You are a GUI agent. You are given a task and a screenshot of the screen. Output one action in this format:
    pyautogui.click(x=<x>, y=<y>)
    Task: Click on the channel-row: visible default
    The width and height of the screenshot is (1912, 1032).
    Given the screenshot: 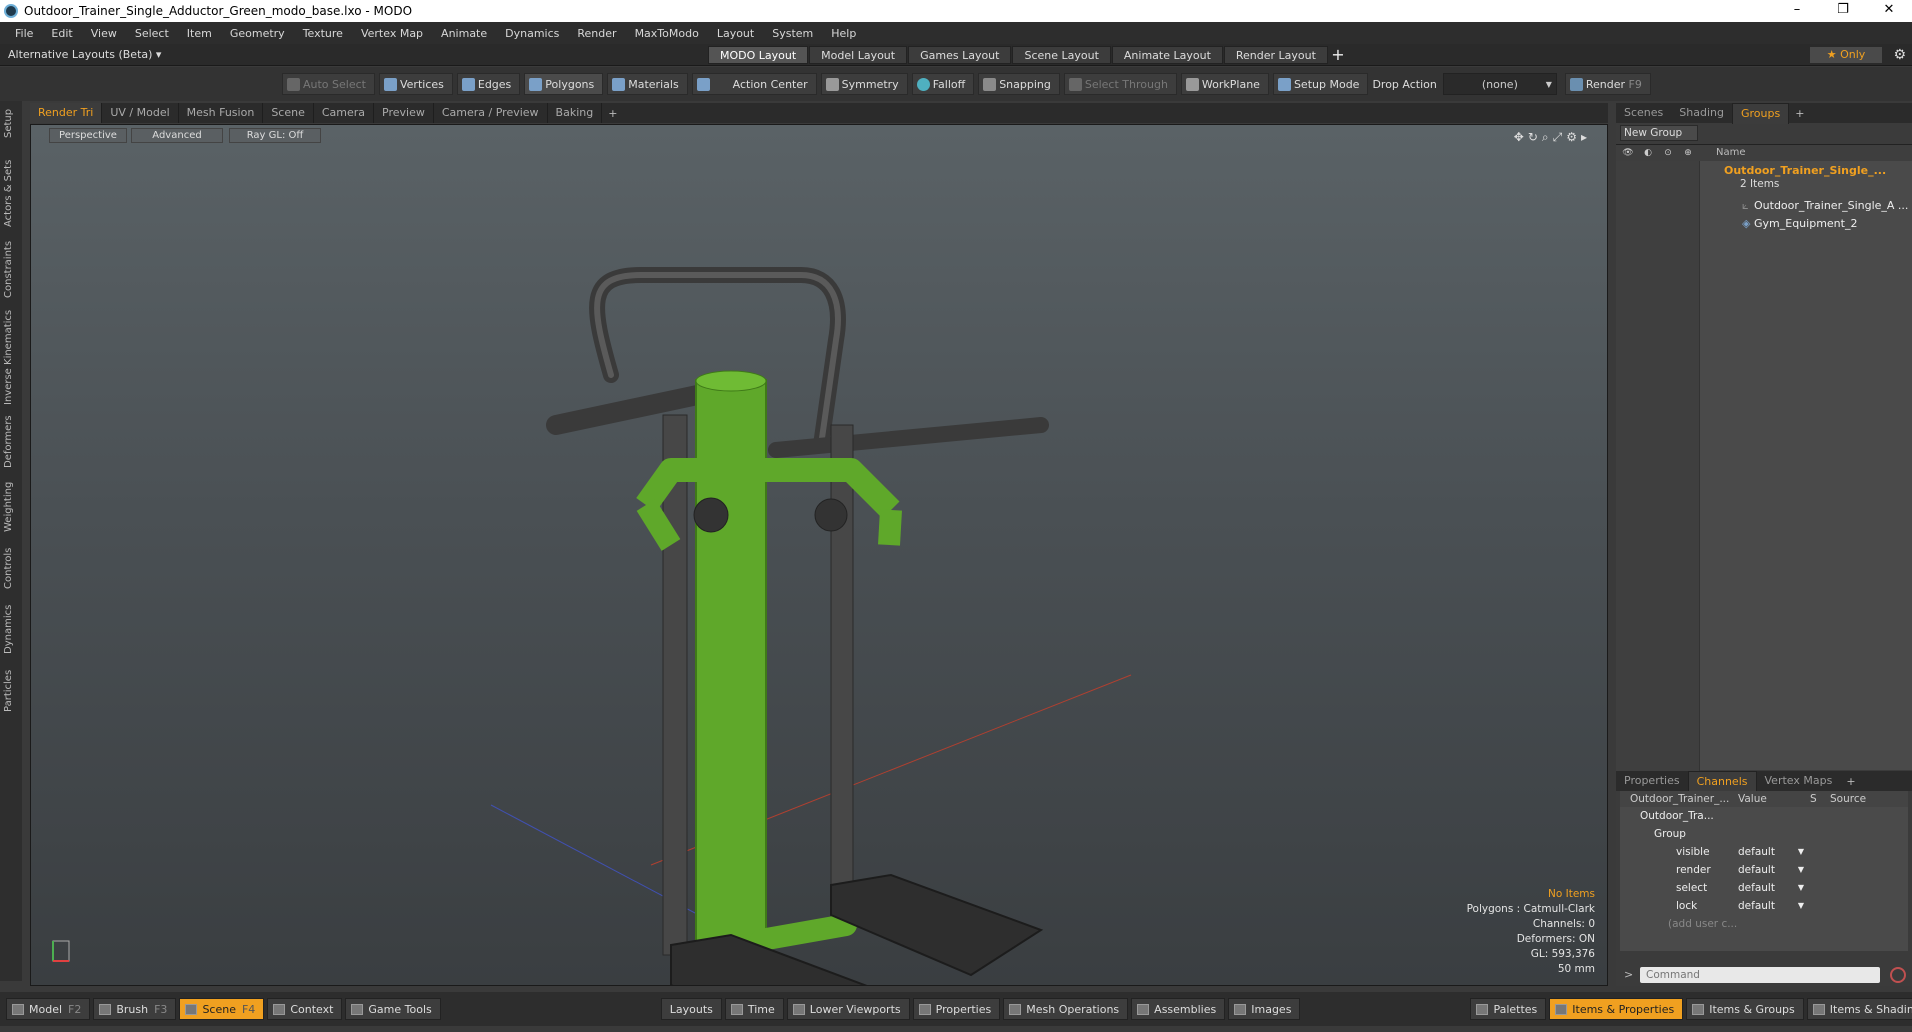 What is the action you would take?
    pyautogui.click(x=1764, y=852)
    